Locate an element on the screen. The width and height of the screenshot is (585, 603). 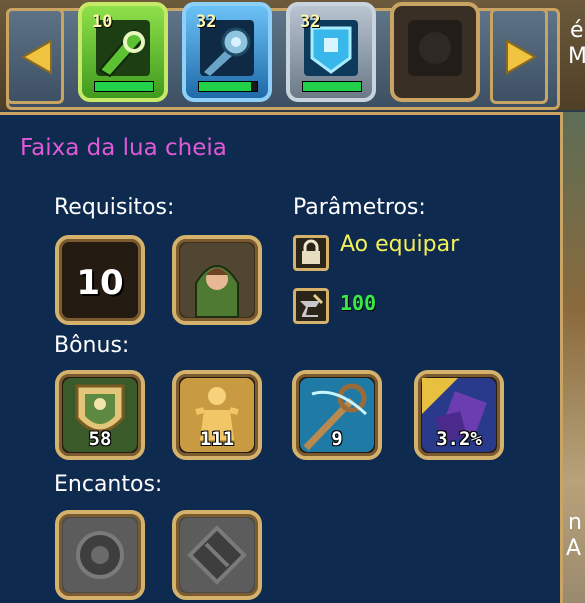
item-slot-empty is located at coordinates (435, 52).